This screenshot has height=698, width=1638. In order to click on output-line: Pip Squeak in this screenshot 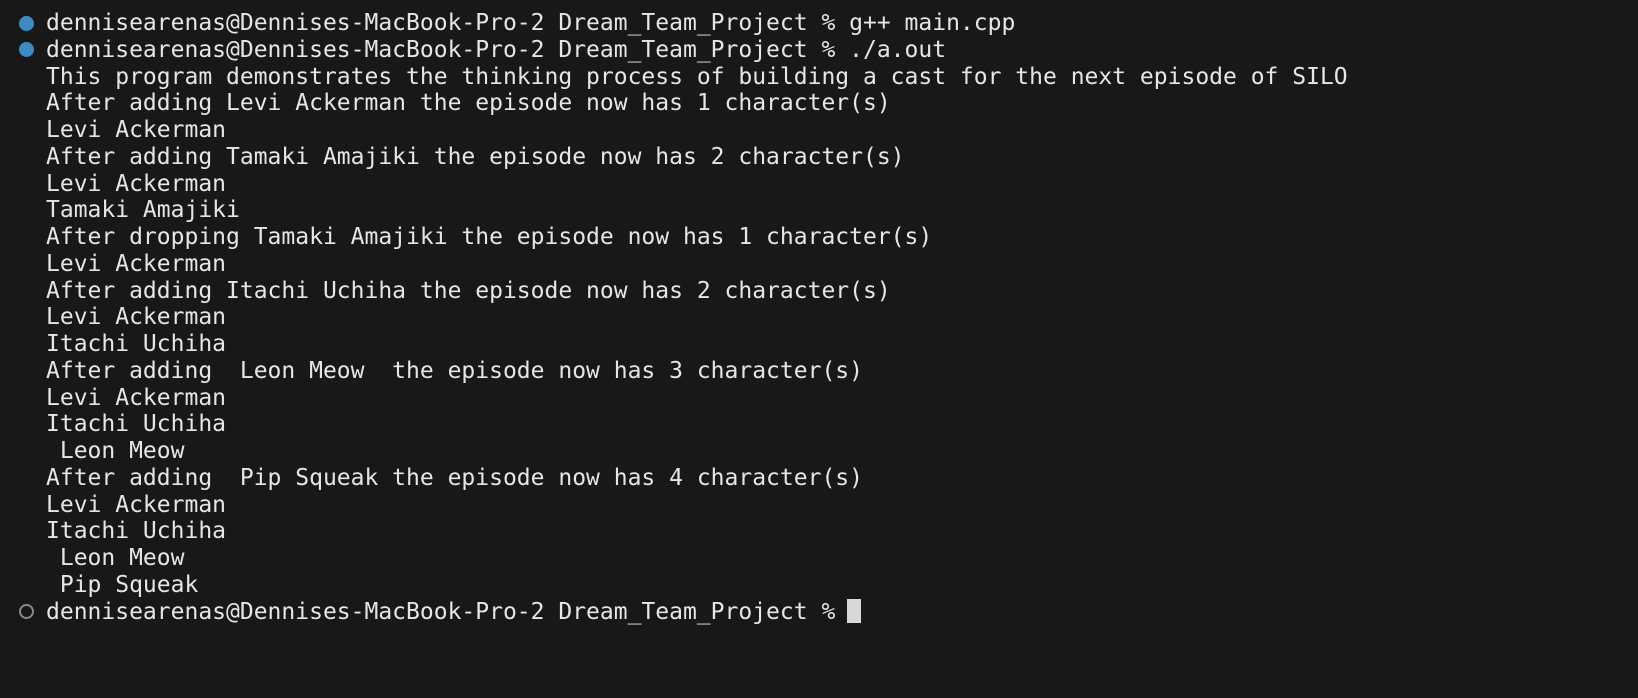, I will do `click(122, 585)`.